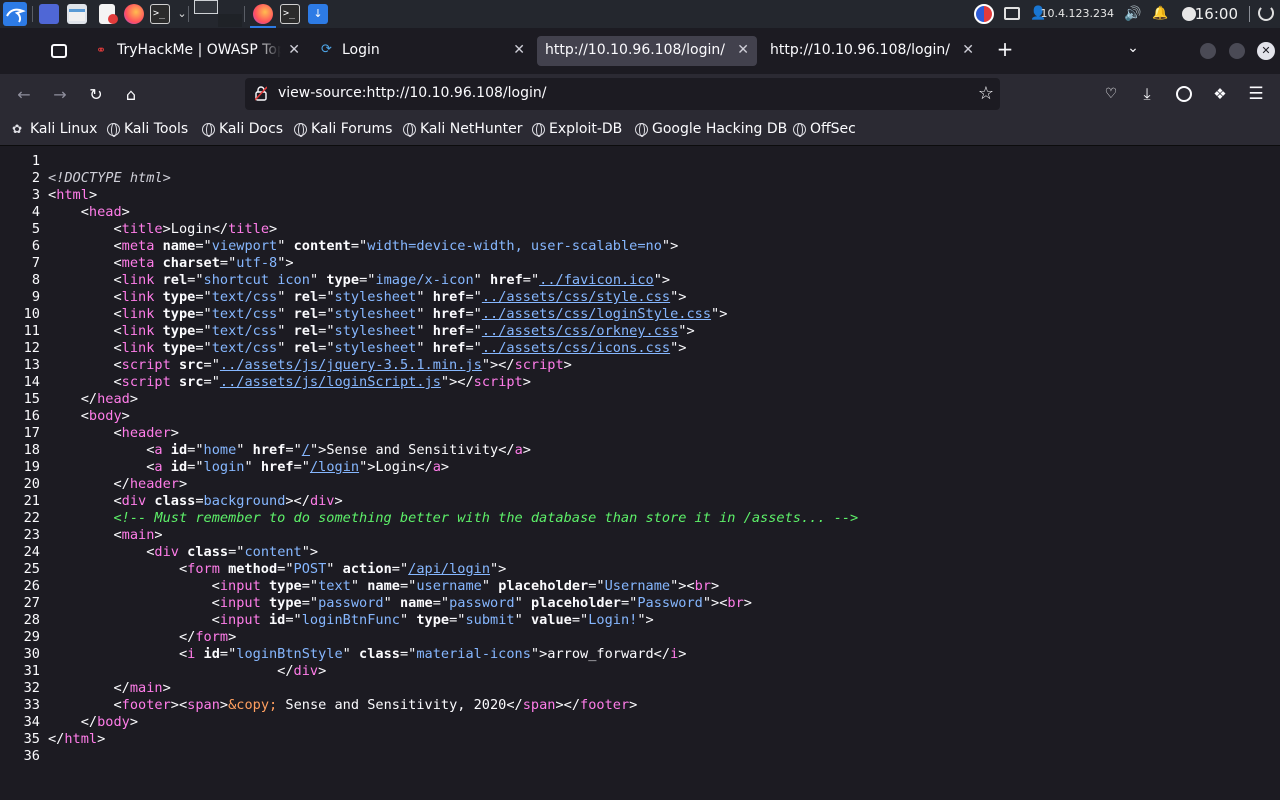 The image size is (1280, 800). Describe the element at coordinates (1216, 14) in the screenshot. I see `clock-time: 16:00` at that location.